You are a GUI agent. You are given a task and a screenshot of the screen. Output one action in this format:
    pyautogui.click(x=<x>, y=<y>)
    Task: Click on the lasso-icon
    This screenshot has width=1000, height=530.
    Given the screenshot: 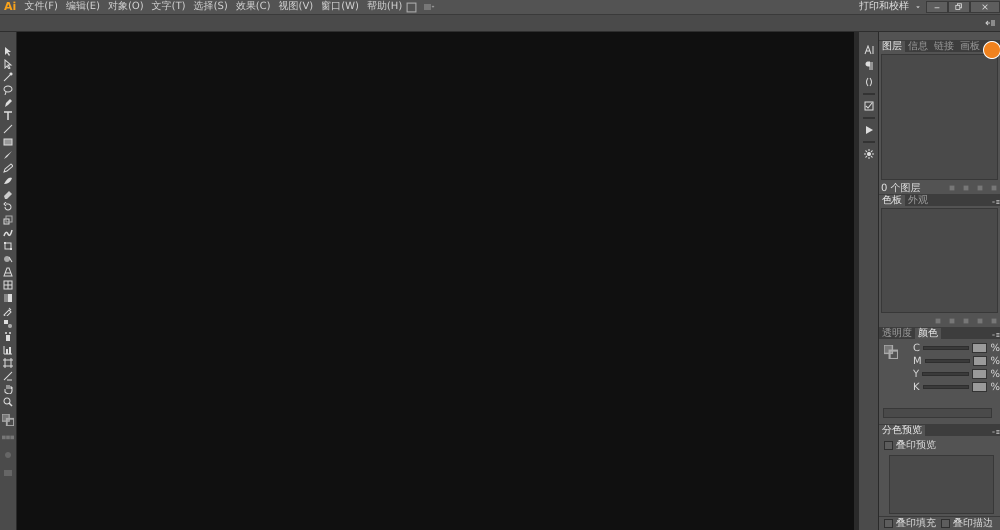 What is the action you would take?
    pyautogui.click(x=8, y=89)
    